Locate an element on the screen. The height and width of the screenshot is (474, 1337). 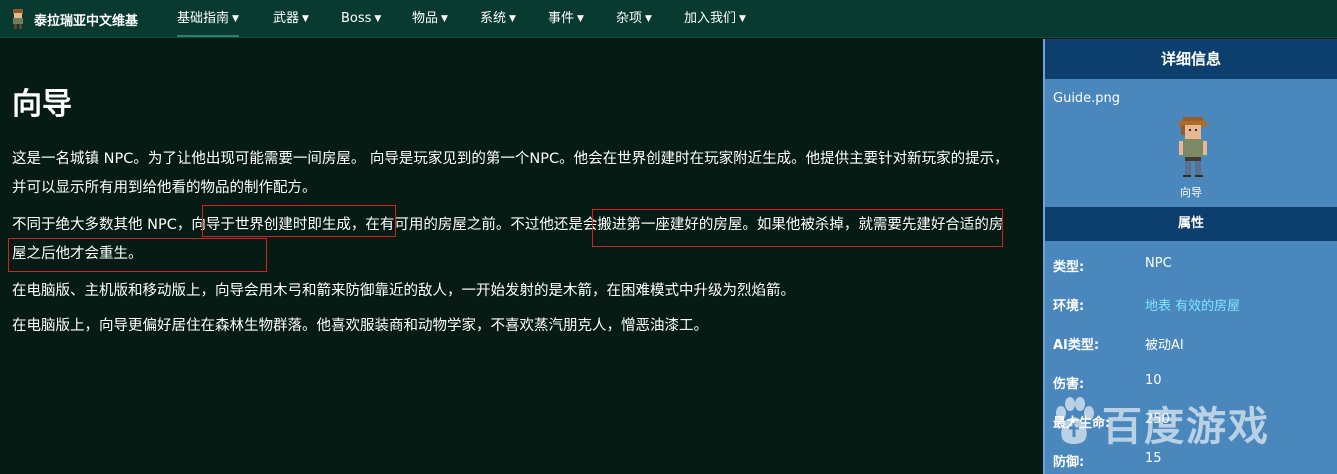
site-brand: 泰拉瑞亚中文维基 is located at coordinates (74, 19).